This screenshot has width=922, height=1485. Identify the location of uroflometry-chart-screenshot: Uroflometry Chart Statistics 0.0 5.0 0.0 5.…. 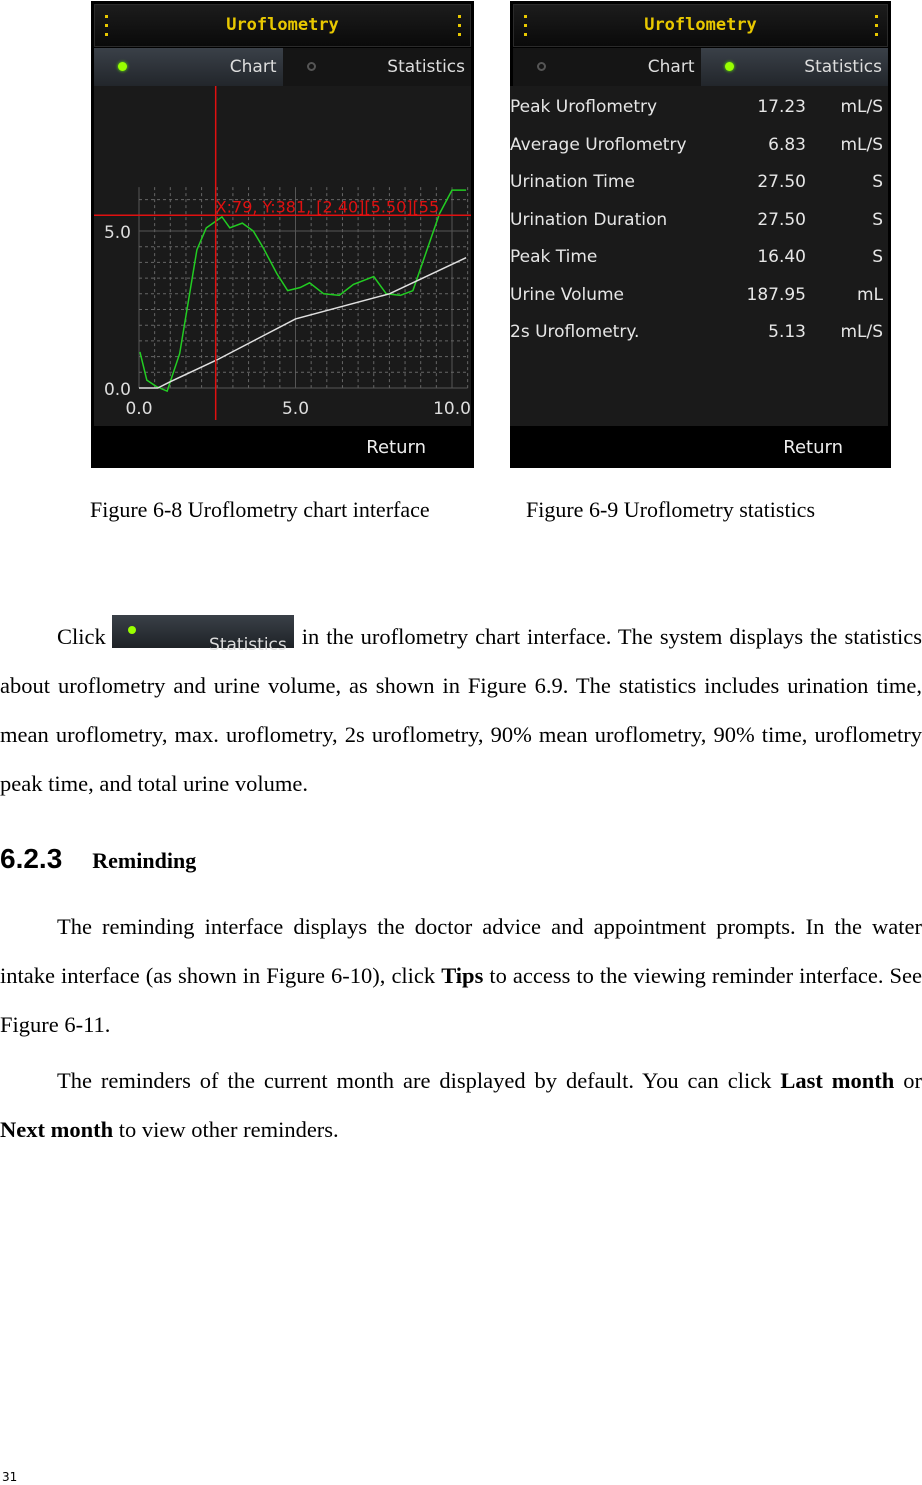
(282, 234).